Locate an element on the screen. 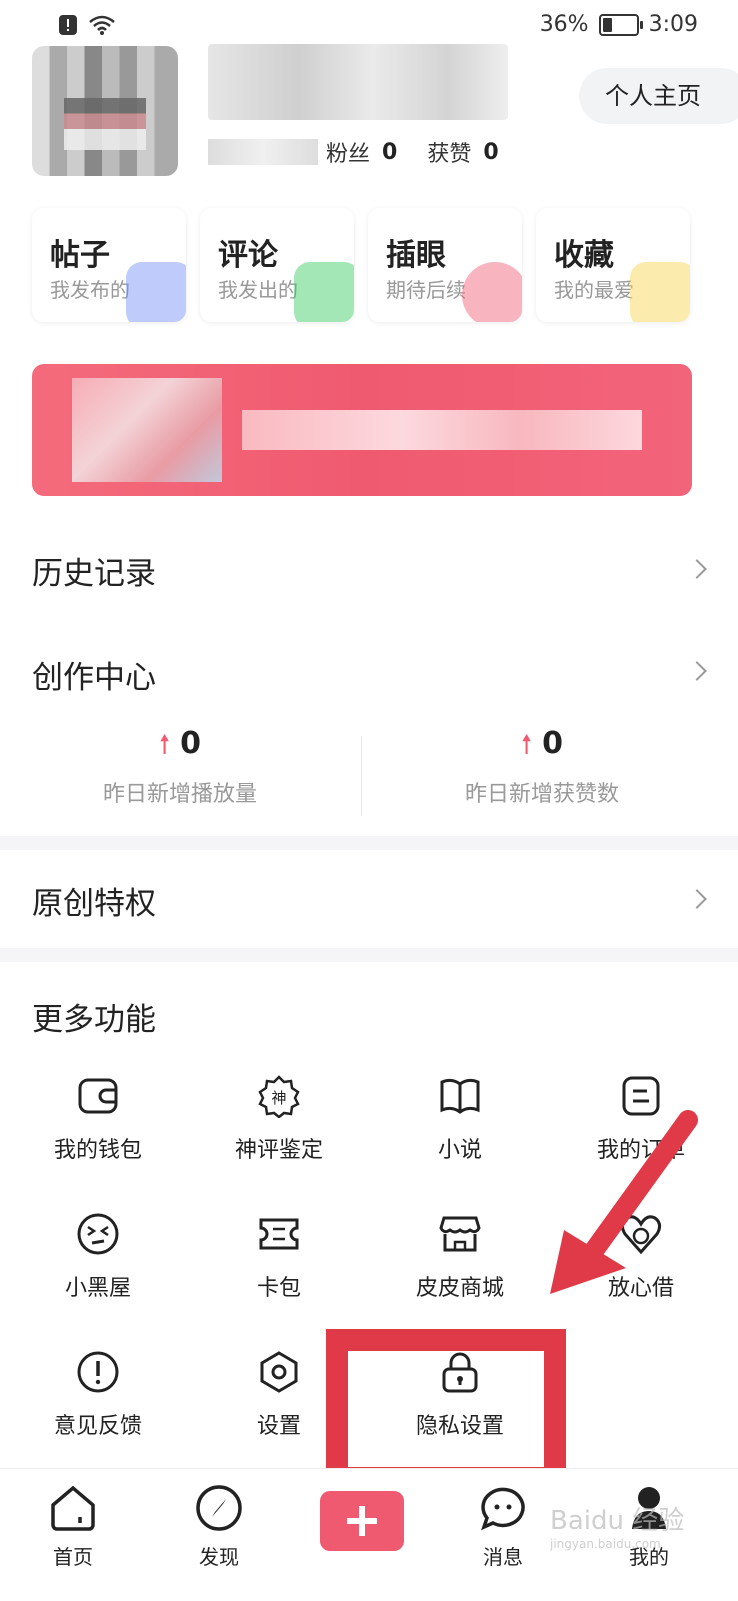 This screenshot has width=738, height=1601. metric-plays: 🠕 0 昨日新增播放量 is located at coordinates (180, 767).